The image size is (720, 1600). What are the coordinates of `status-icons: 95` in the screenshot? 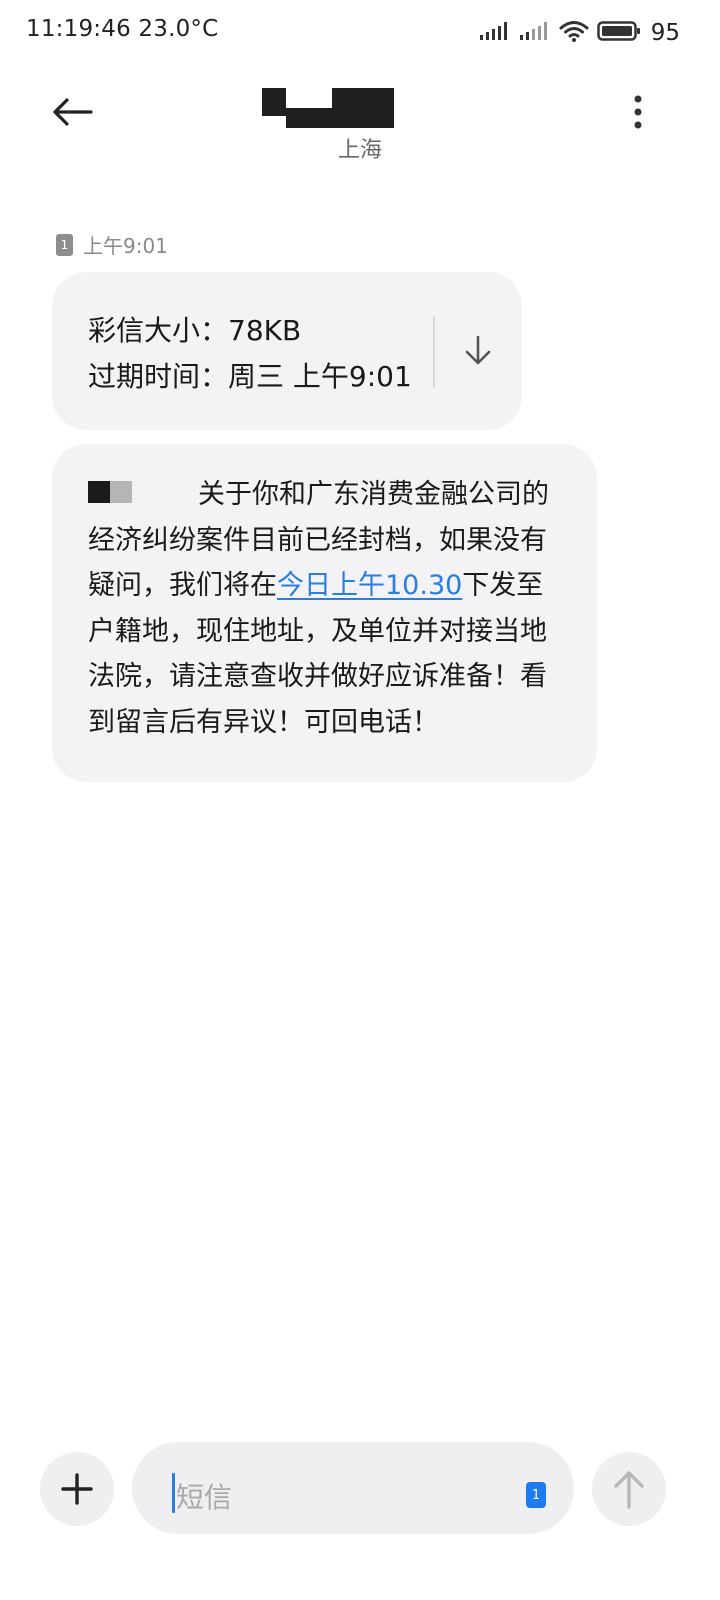 It's located at (579, 33).